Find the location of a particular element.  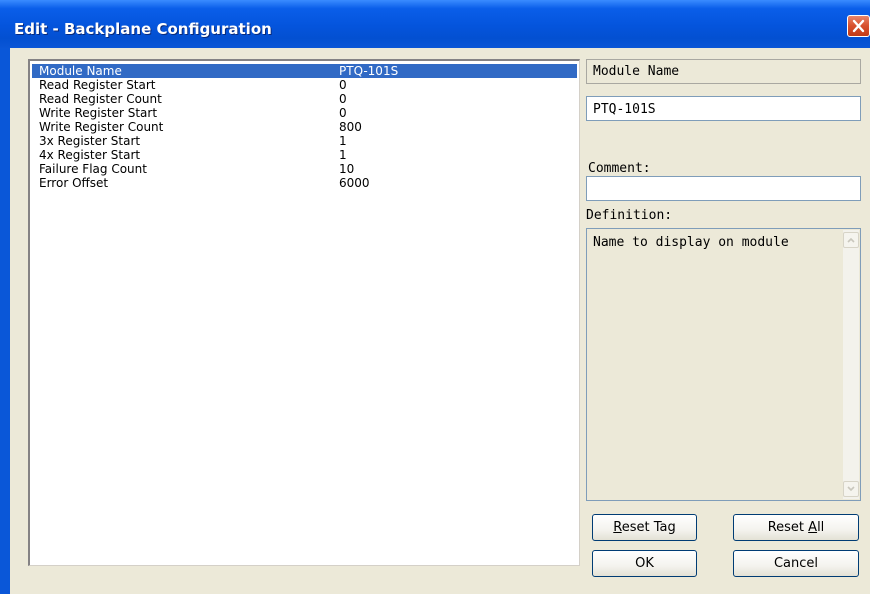

reset-tag-label-post: eset Tag is located at coordinates (648, 527).